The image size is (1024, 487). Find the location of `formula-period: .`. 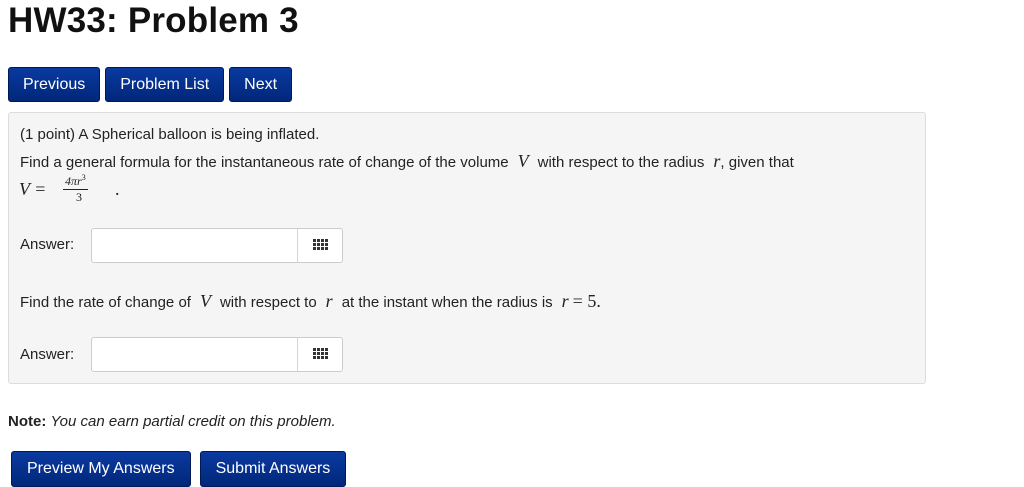

formula-period: . is located at coordinates (117, 189).